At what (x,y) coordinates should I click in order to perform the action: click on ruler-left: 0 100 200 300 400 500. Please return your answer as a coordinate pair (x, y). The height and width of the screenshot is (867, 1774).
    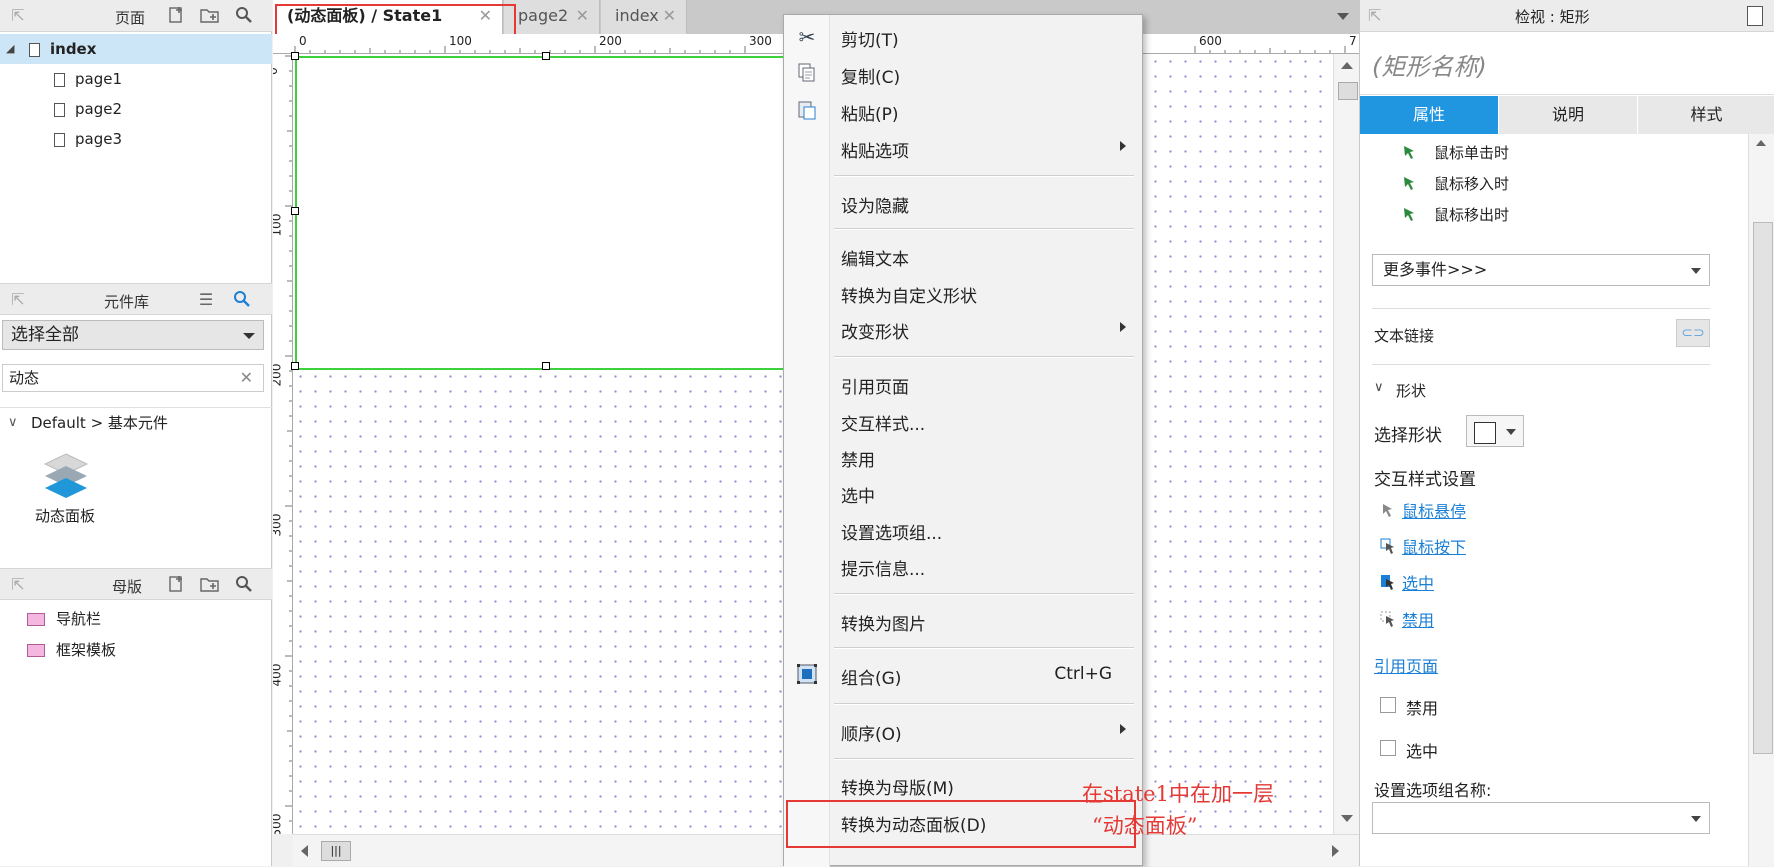
    Looking at the image, I should click on (283, 444).